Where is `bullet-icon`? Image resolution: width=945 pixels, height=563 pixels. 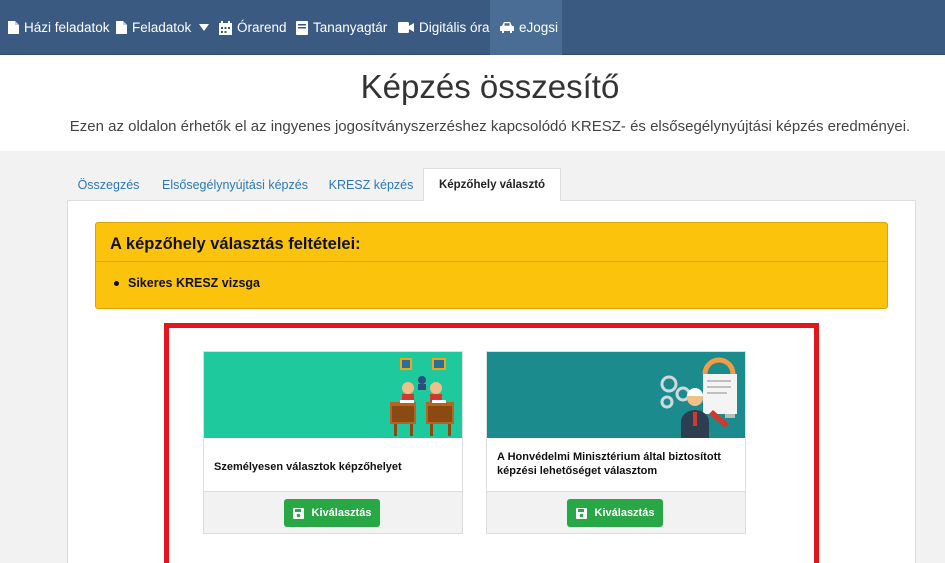 bullet-icon is located at coordinates (116, 283).